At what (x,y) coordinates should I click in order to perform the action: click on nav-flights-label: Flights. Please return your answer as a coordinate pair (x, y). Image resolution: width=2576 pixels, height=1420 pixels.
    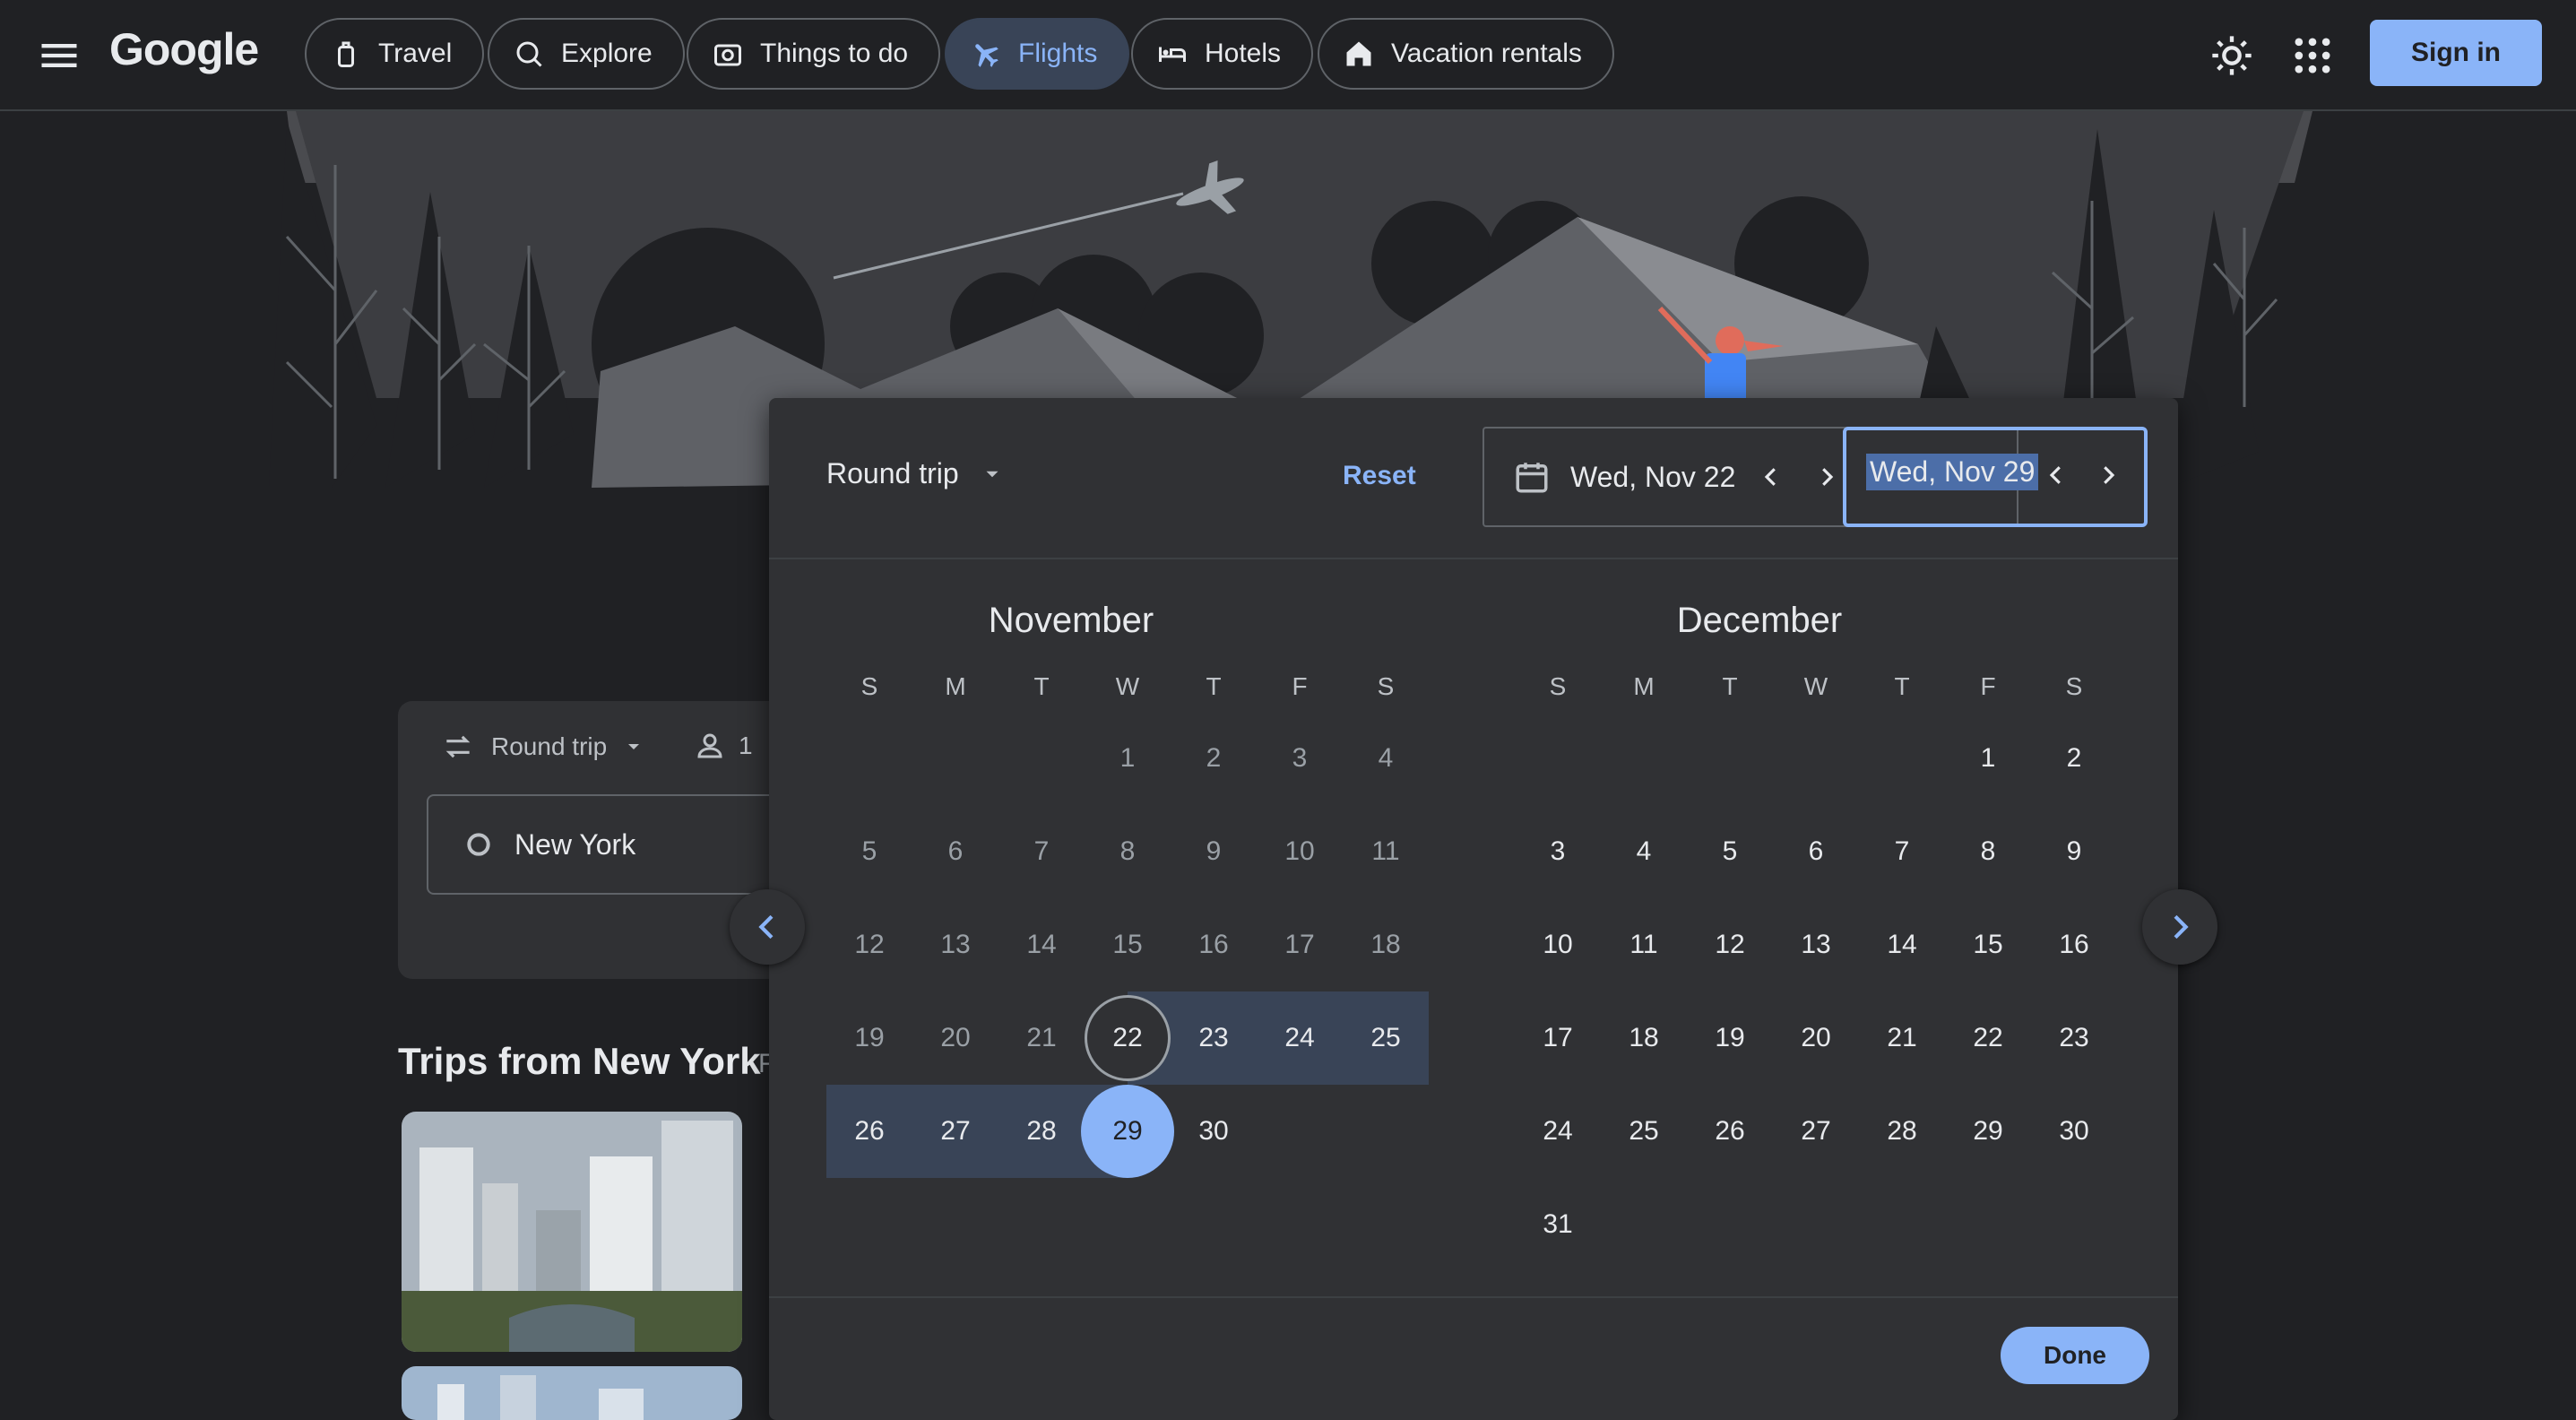
    Looking at the image, I should click on (1058, 54).